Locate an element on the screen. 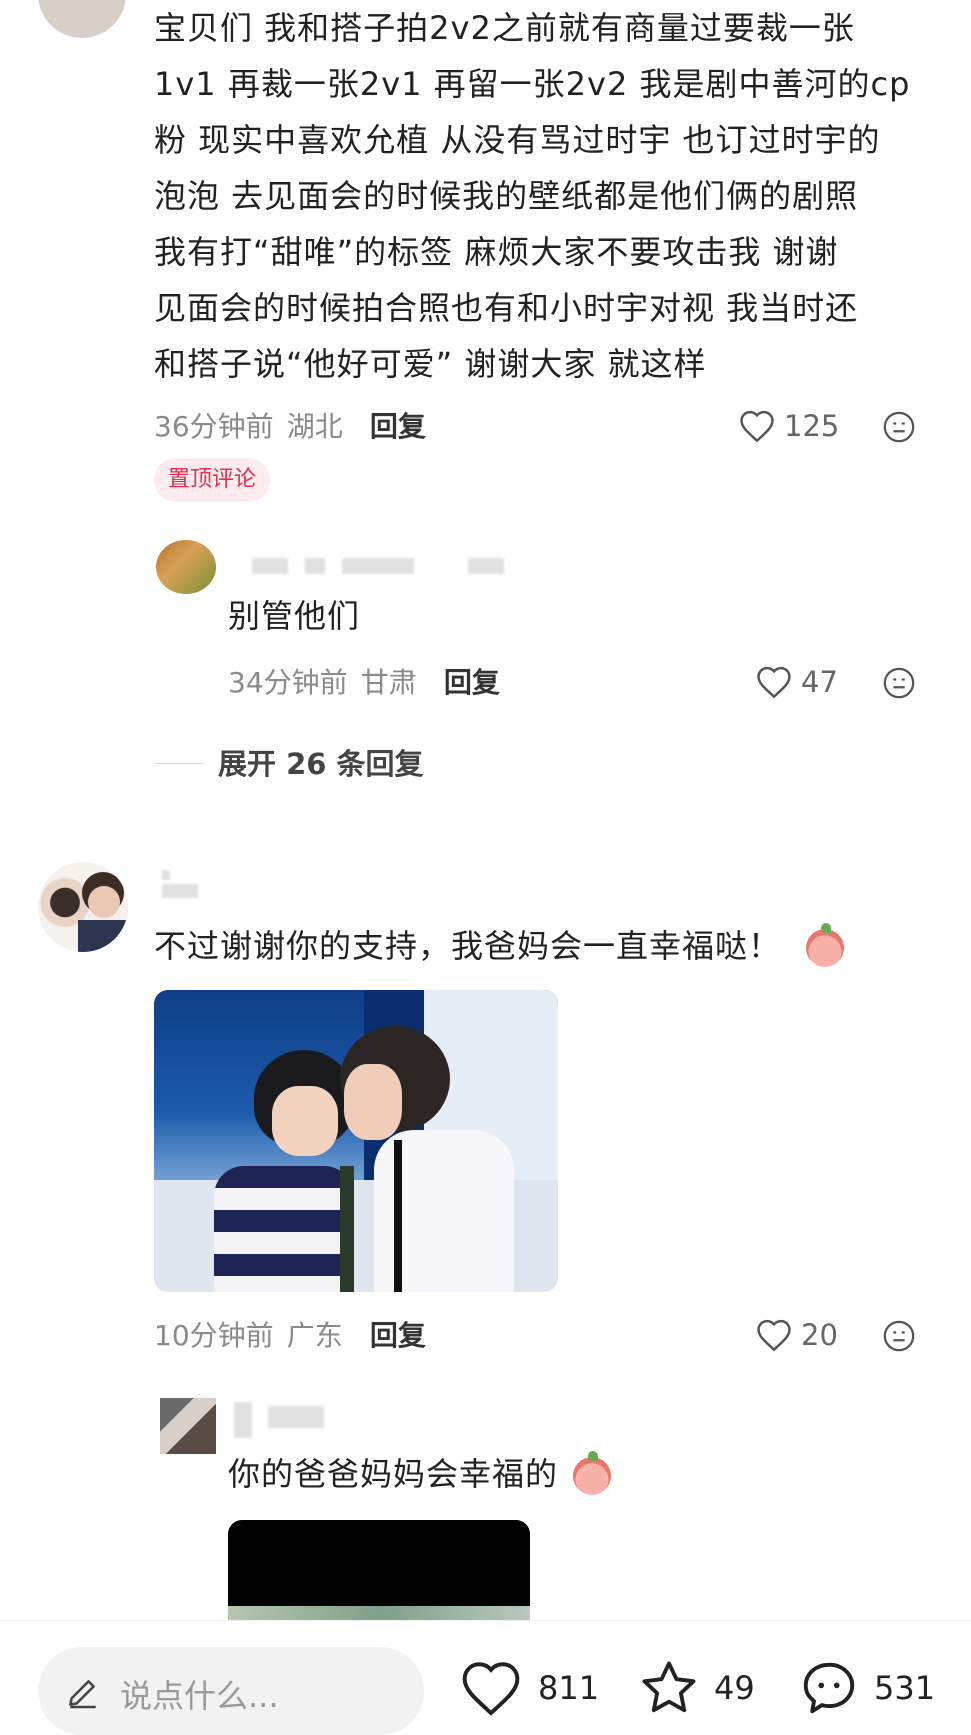  comment-line: 见面会的时候拍合照也有和小时宇对视 我当时还 is located at coordinates (506, 308).